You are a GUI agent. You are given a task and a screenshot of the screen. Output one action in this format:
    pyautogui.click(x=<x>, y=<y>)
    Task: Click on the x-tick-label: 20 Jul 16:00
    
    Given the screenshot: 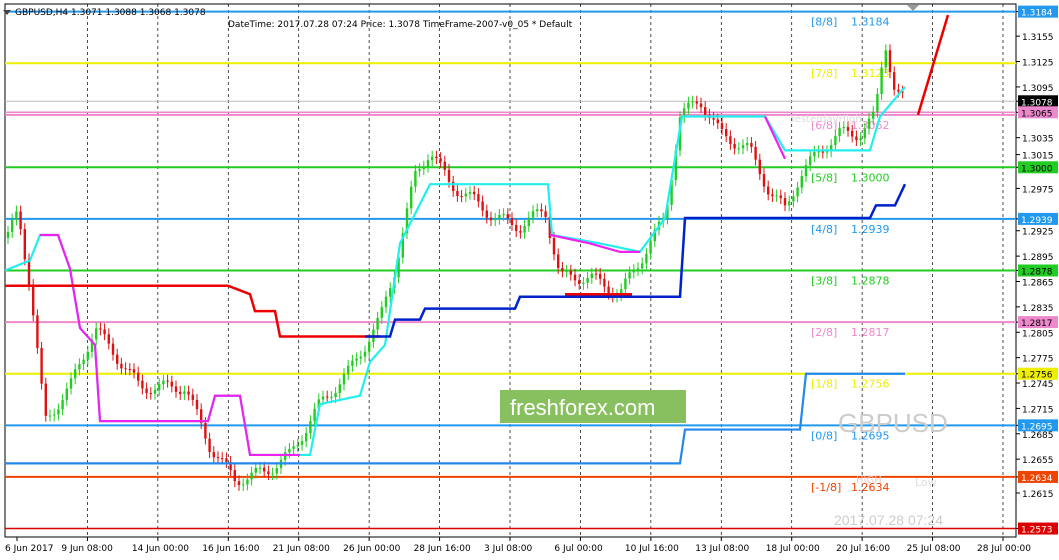 What is the action you would take?
    pyautogui.click(x=863, y=549)
    